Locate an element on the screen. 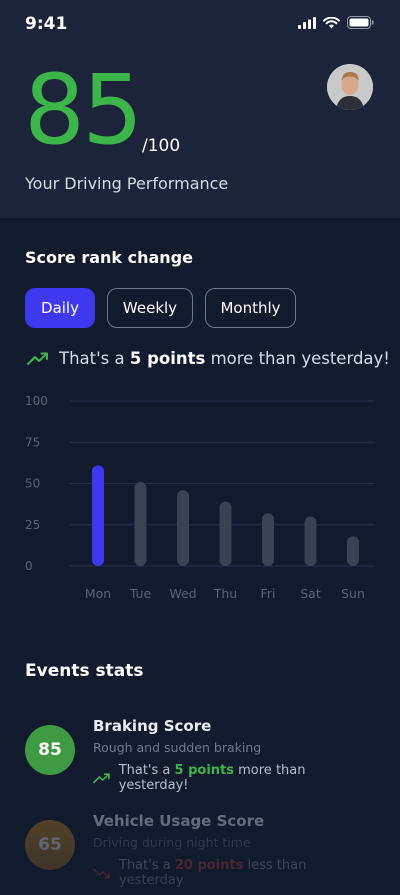 The image size is (400, 895). braking-trend-prefix: That's a is located at coordinates (146, 770).